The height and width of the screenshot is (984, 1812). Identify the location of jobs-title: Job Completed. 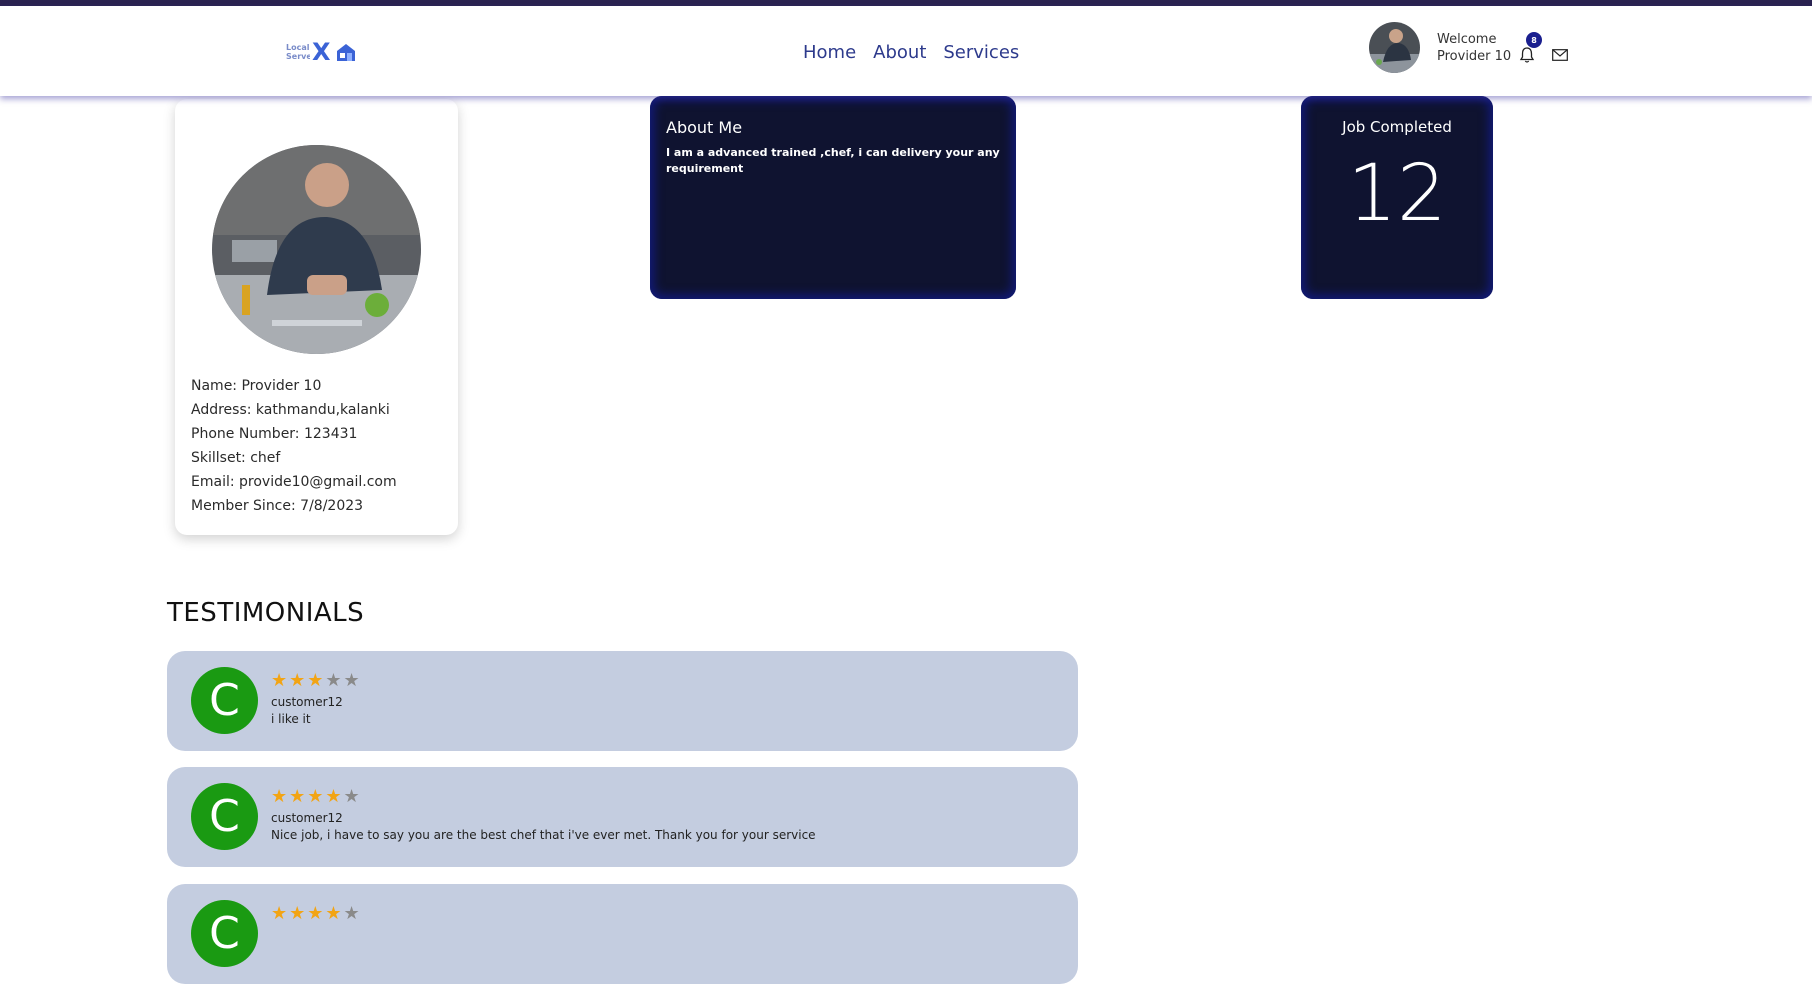
(1397, 127).